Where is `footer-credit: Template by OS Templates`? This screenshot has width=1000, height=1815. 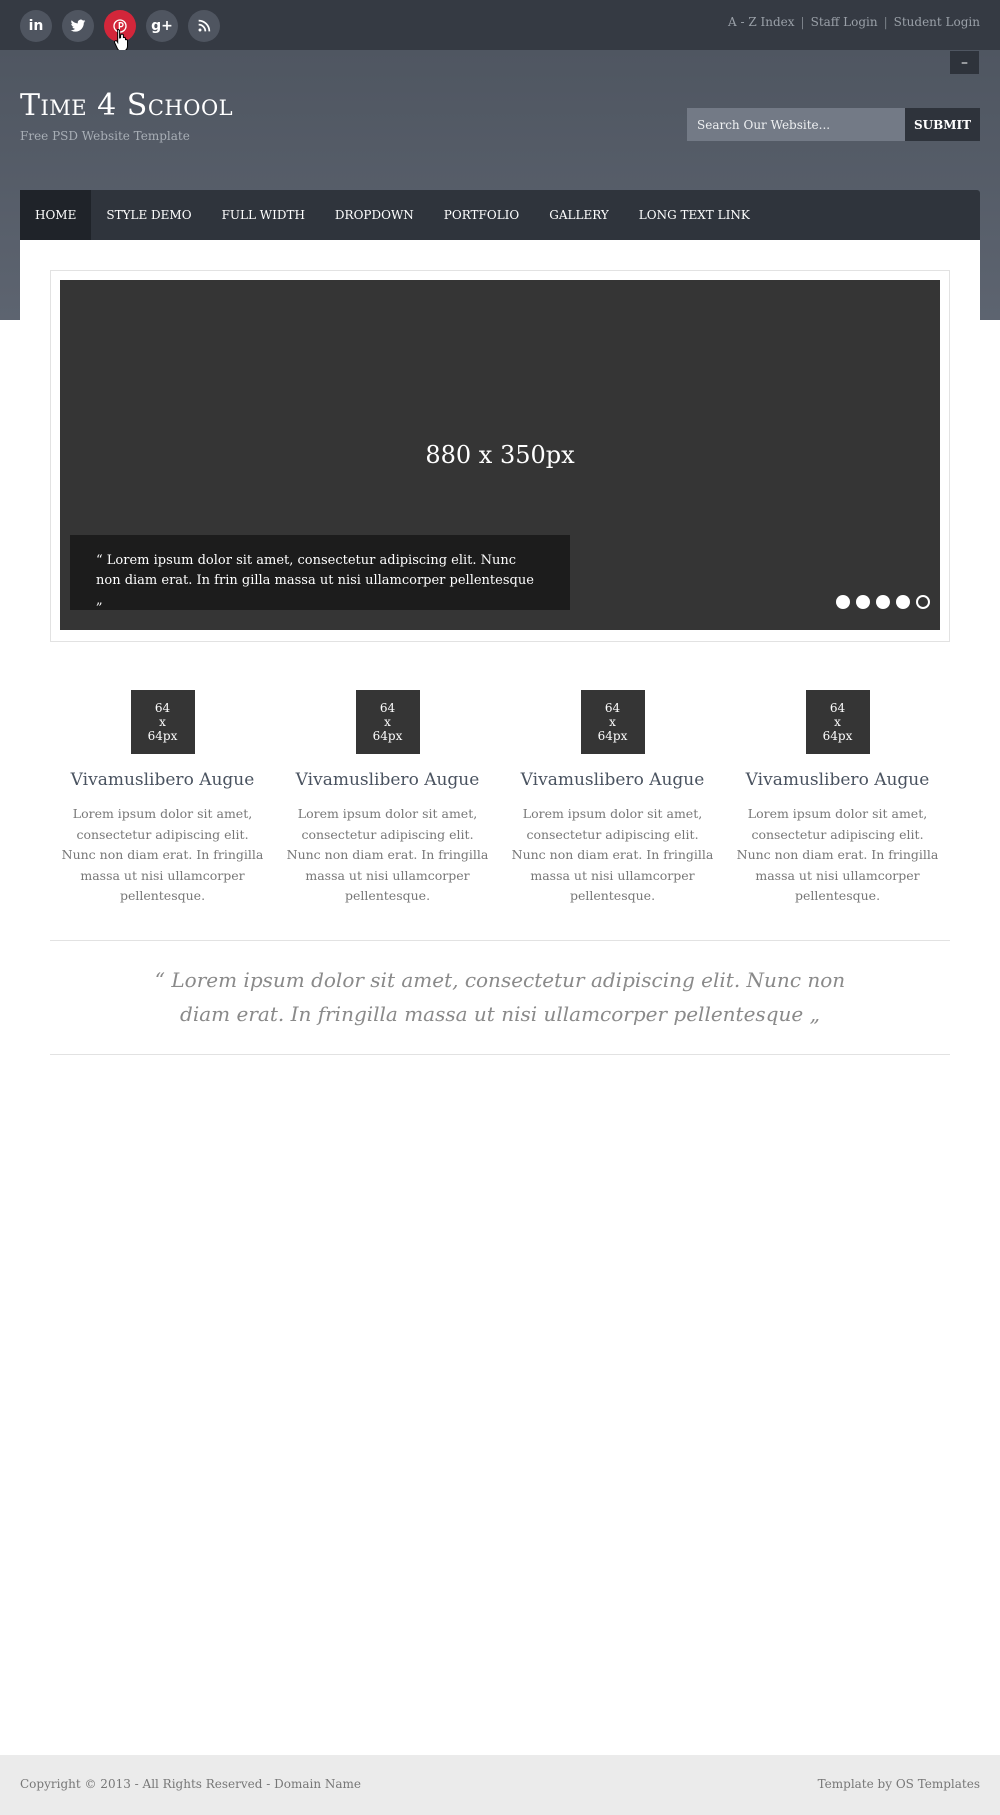
footer-credit: Template by OS Templates is located at coordinates (899, 1784).